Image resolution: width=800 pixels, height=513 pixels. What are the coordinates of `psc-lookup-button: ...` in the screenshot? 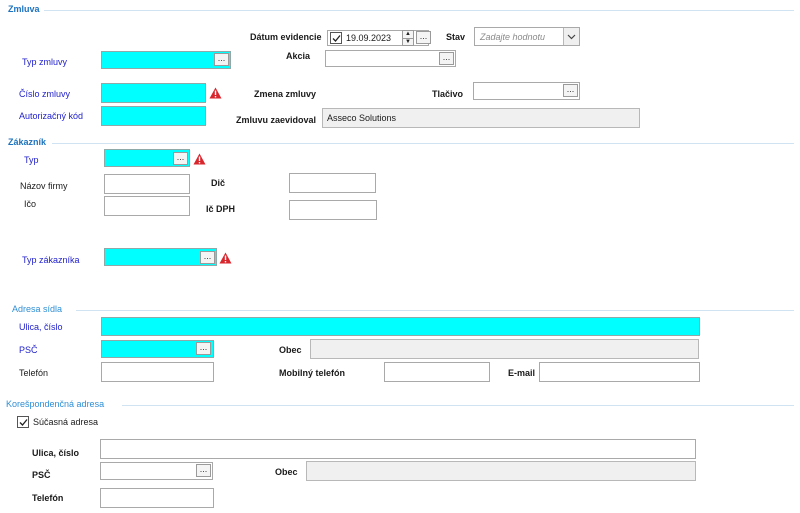 It's located at (203, 348).